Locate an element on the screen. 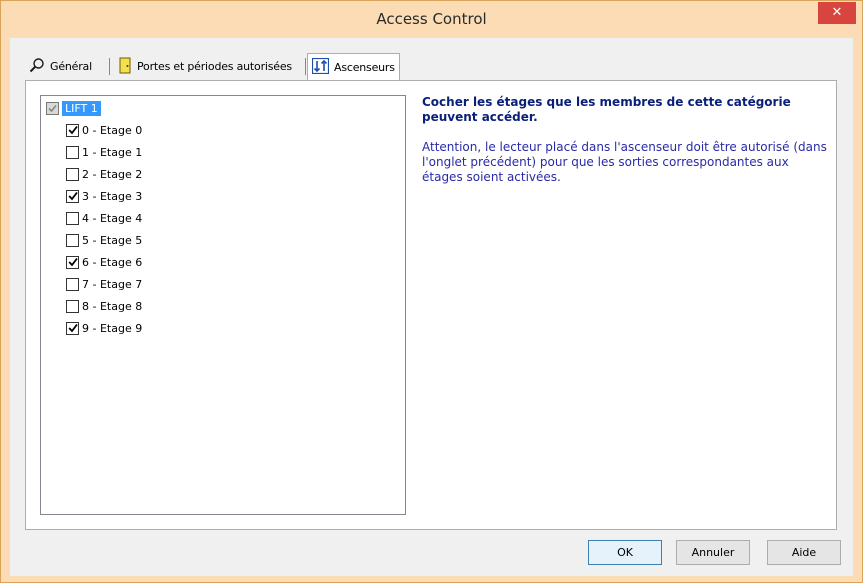  tab-general: Général is located at coordinates (60, 66).